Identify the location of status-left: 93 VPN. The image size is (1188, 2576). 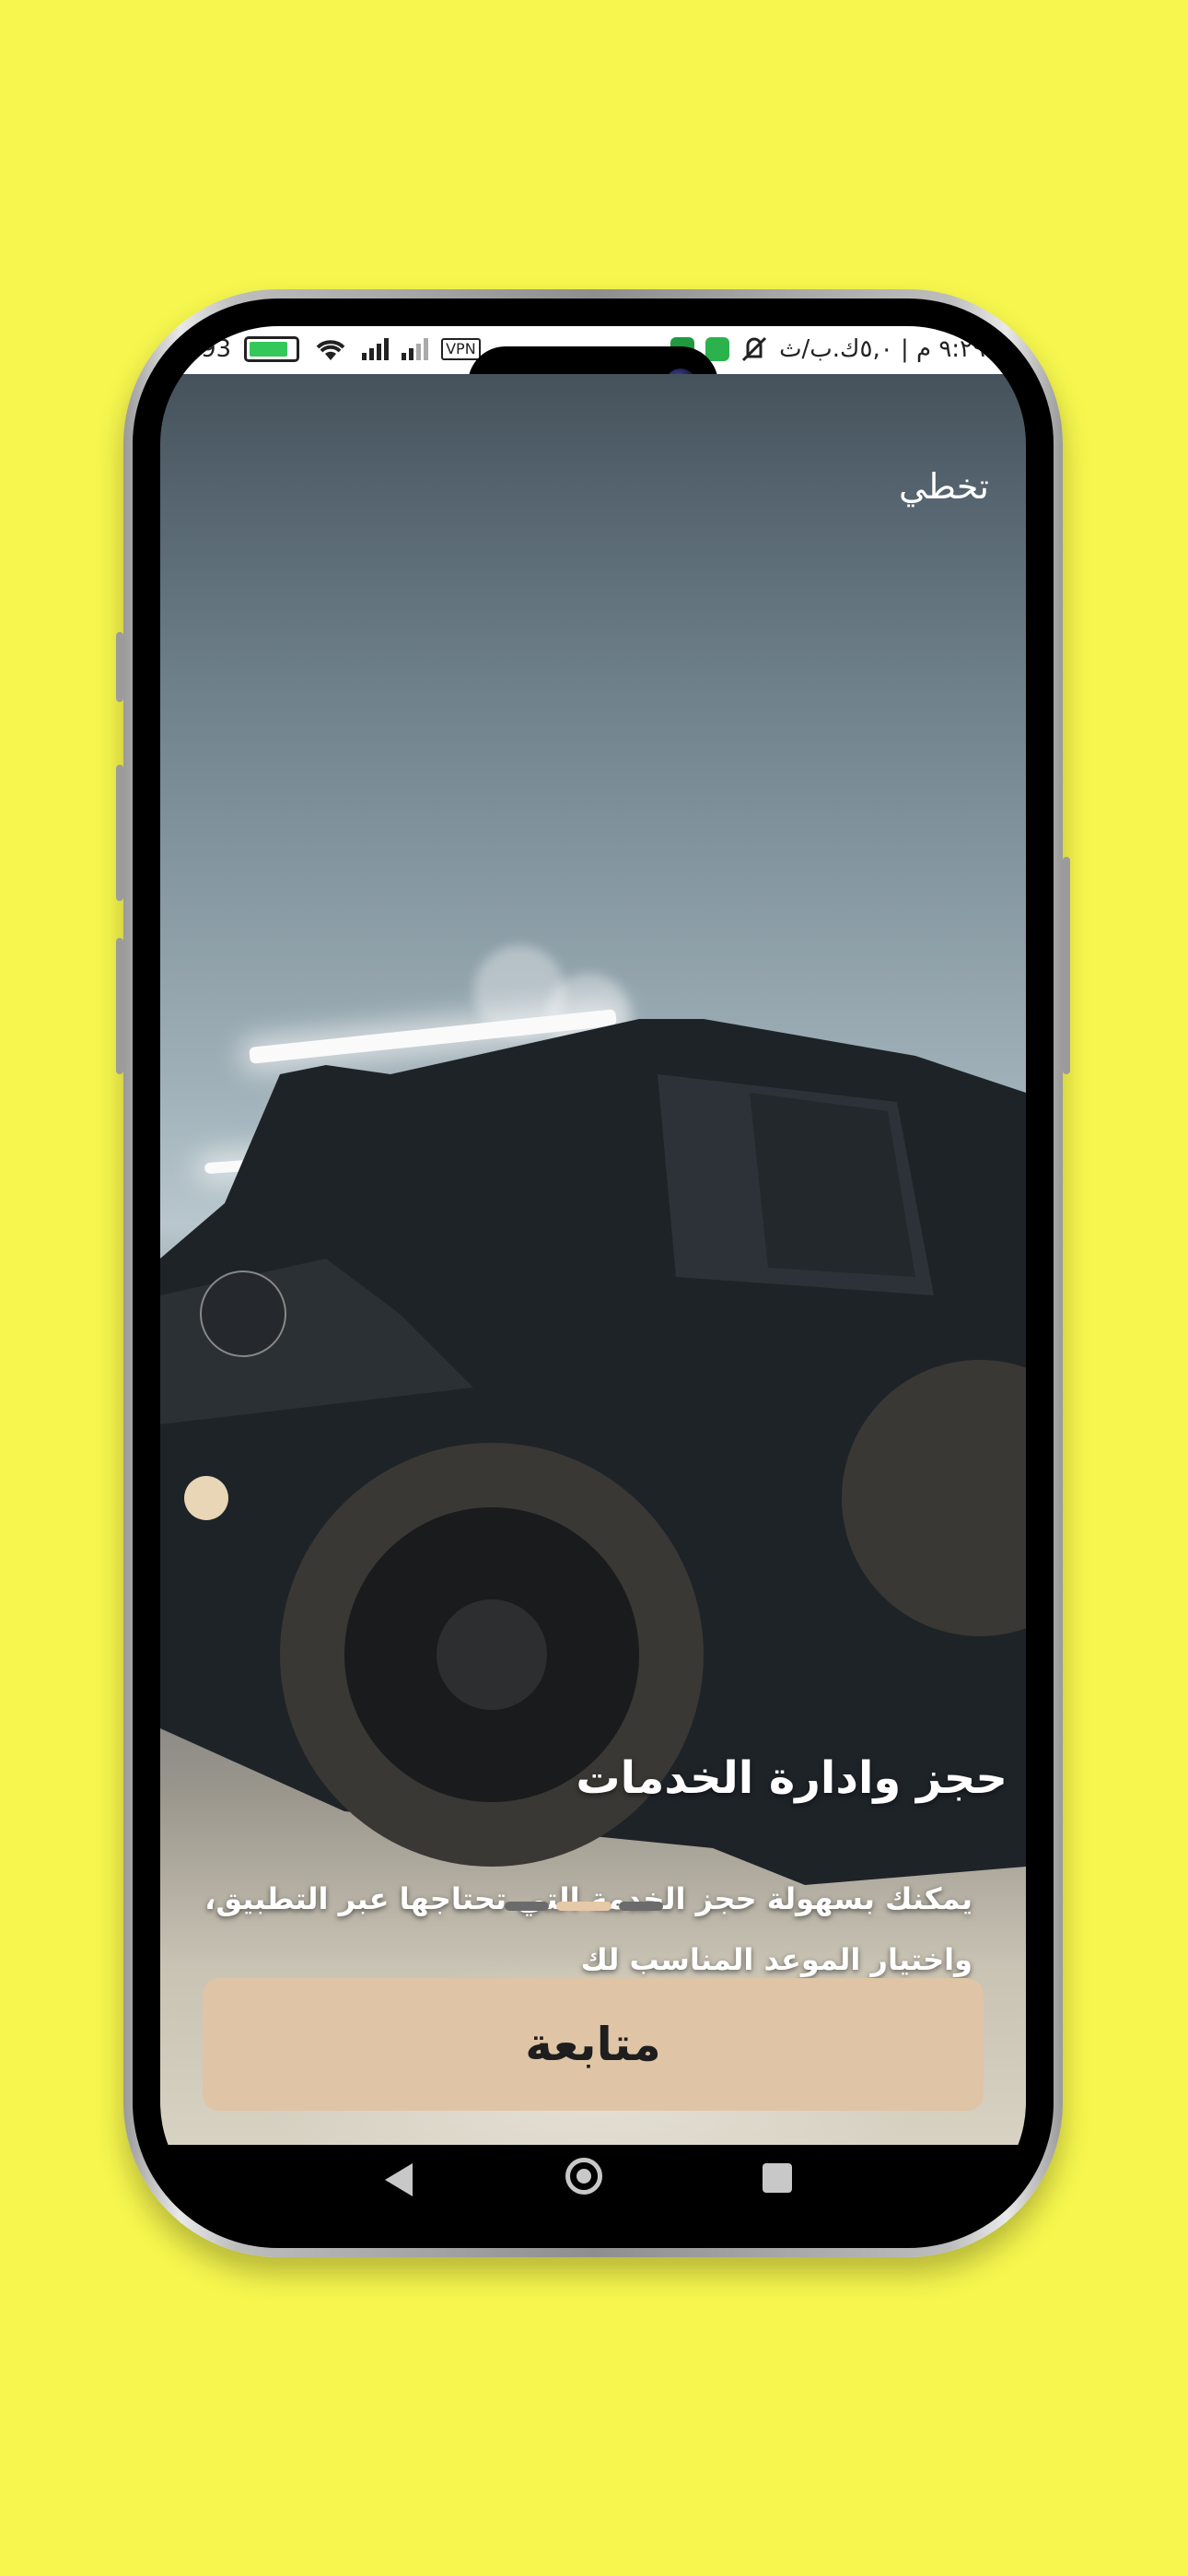
(341, 349).